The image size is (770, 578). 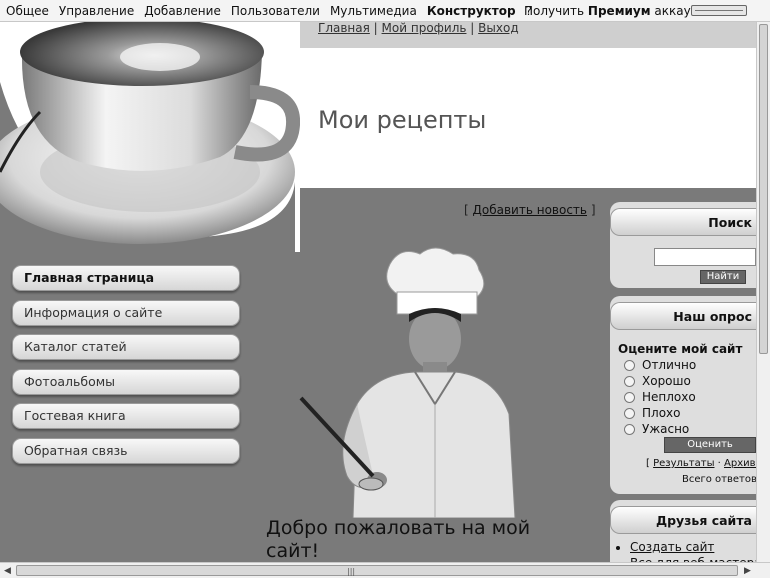 I want to click on poll-option: Ужасно, so click(x=656, y=429).